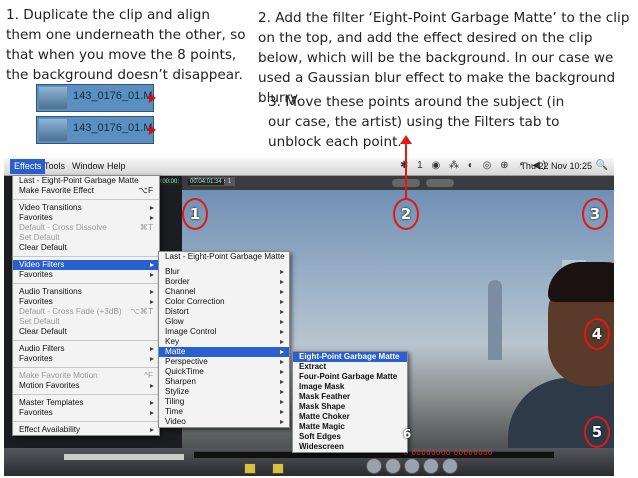 The image size is (638, 478). Describe the element at coordinates (224, 372) in the screenshot. I see `filters-menu-item: QuickTime` at that location.